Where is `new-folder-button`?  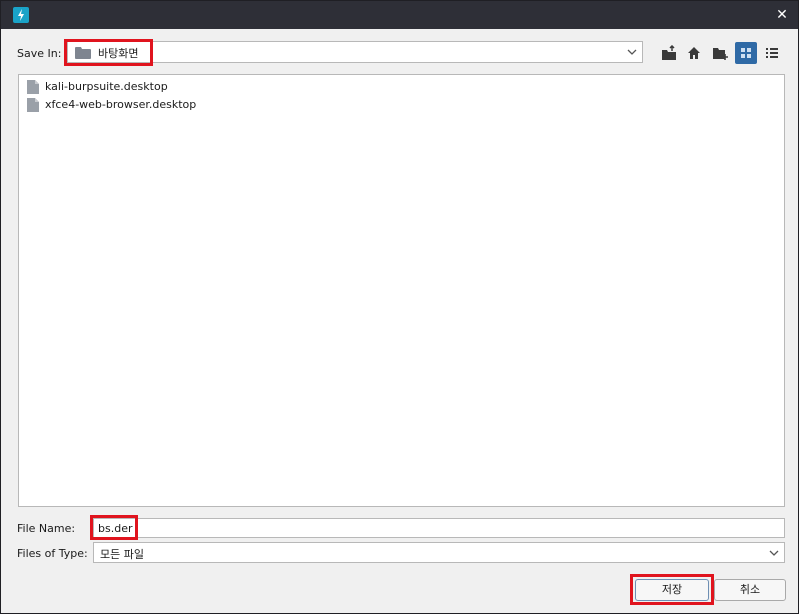 new-folder-button is located at coordinates (720, 53).